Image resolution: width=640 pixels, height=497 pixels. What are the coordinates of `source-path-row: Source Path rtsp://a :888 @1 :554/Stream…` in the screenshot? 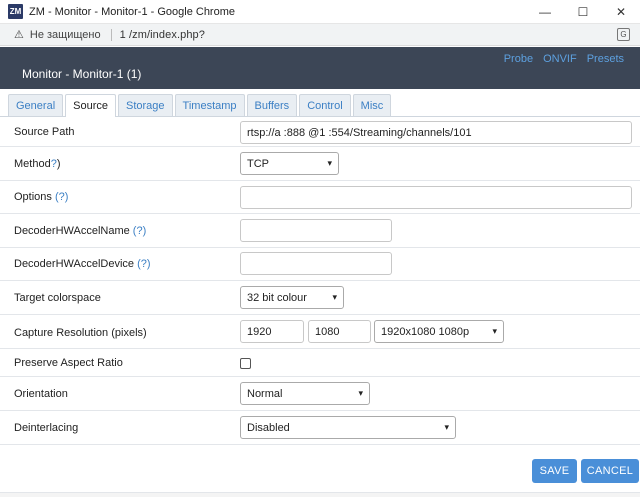 It's located at (320, 132).